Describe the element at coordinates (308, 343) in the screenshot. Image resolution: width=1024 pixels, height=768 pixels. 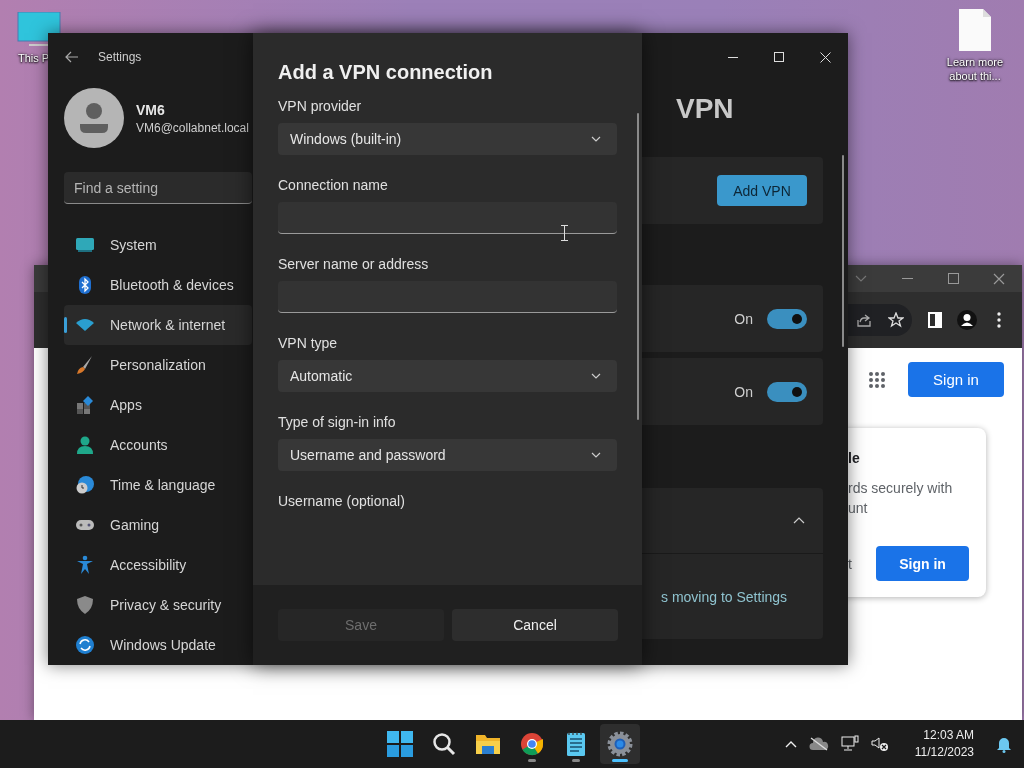
I see `field-label: VPN type` at that location.